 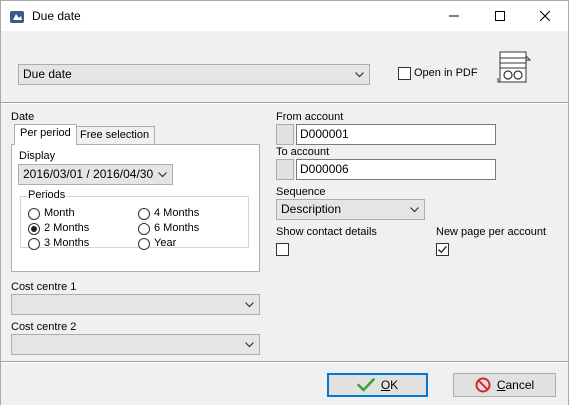 I want to click on ok-button: OK, so click(x=377, y=385).